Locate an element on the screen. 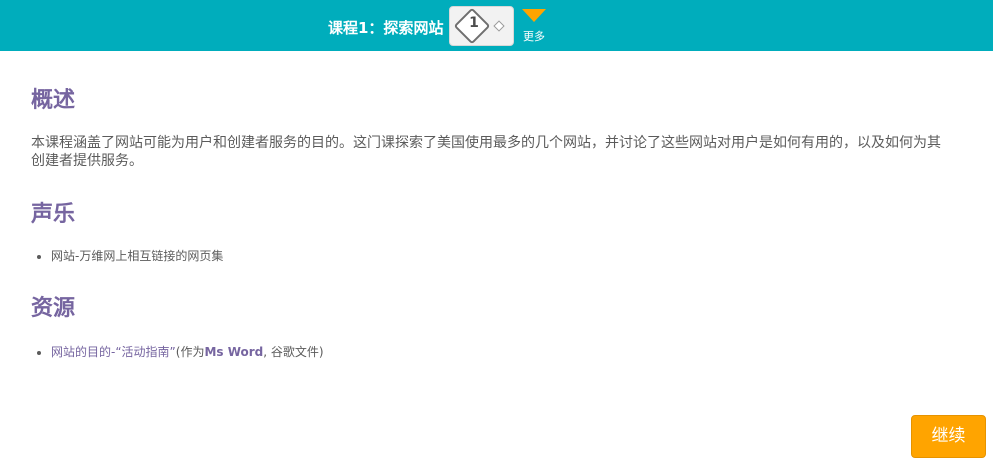 The image size is (993, 468). resource-link: 网站的目的-“活动指南” is located at coordinates (113, 352).